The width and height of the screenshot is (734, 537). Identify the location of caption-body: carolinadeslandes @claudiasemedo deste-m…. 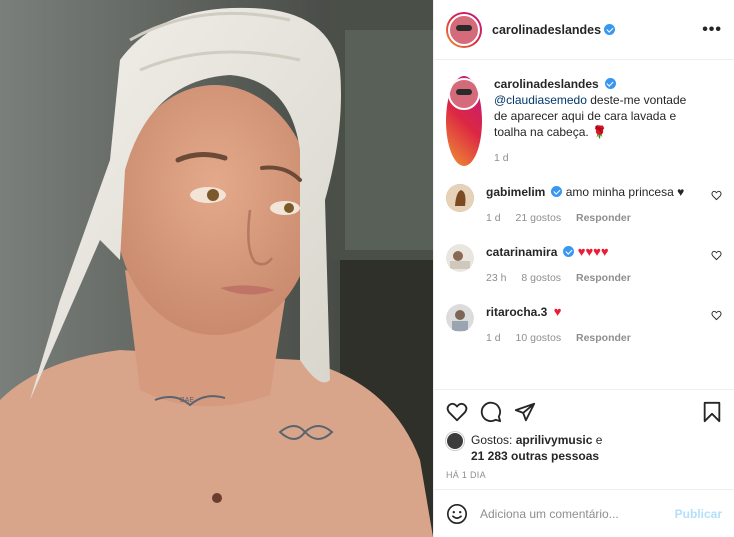
(608, 121).